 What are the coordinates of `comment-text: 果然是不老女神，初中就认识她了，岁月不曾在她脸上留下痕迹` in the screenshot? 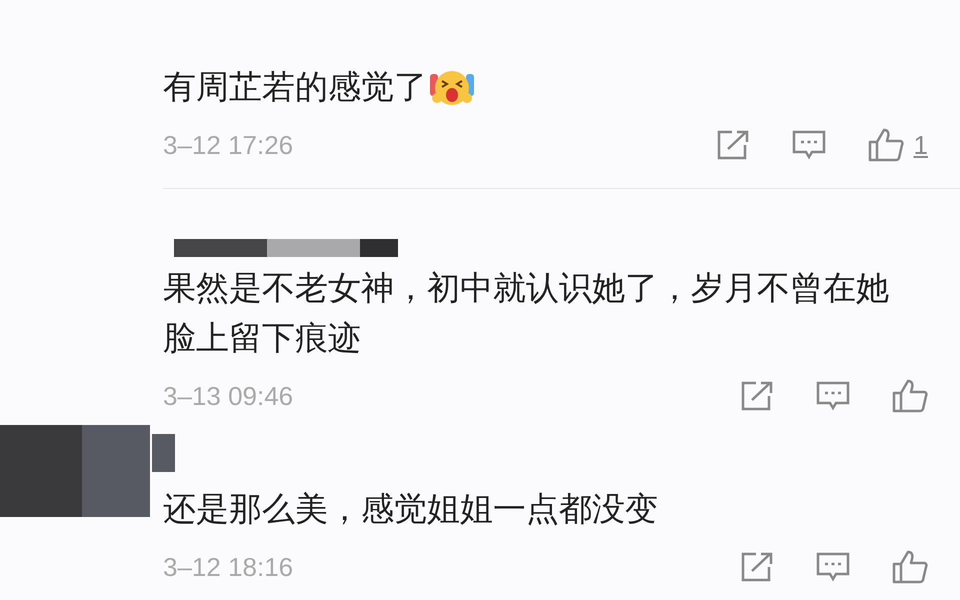 It's located at (526, 313).